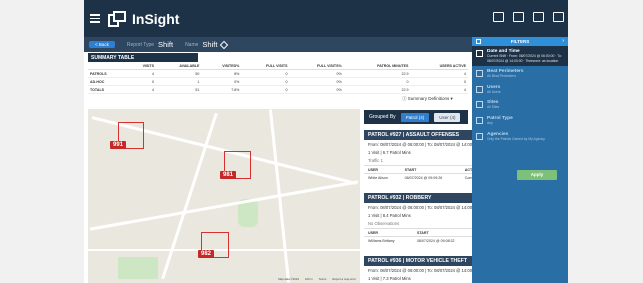 Image resolution: width=643 pixels, height=283 pixels. What do you see at coordinates (439, 66) in the screenshot?
I see `summary-header: USERS ACTIVE` at bounding box center [439, 66].